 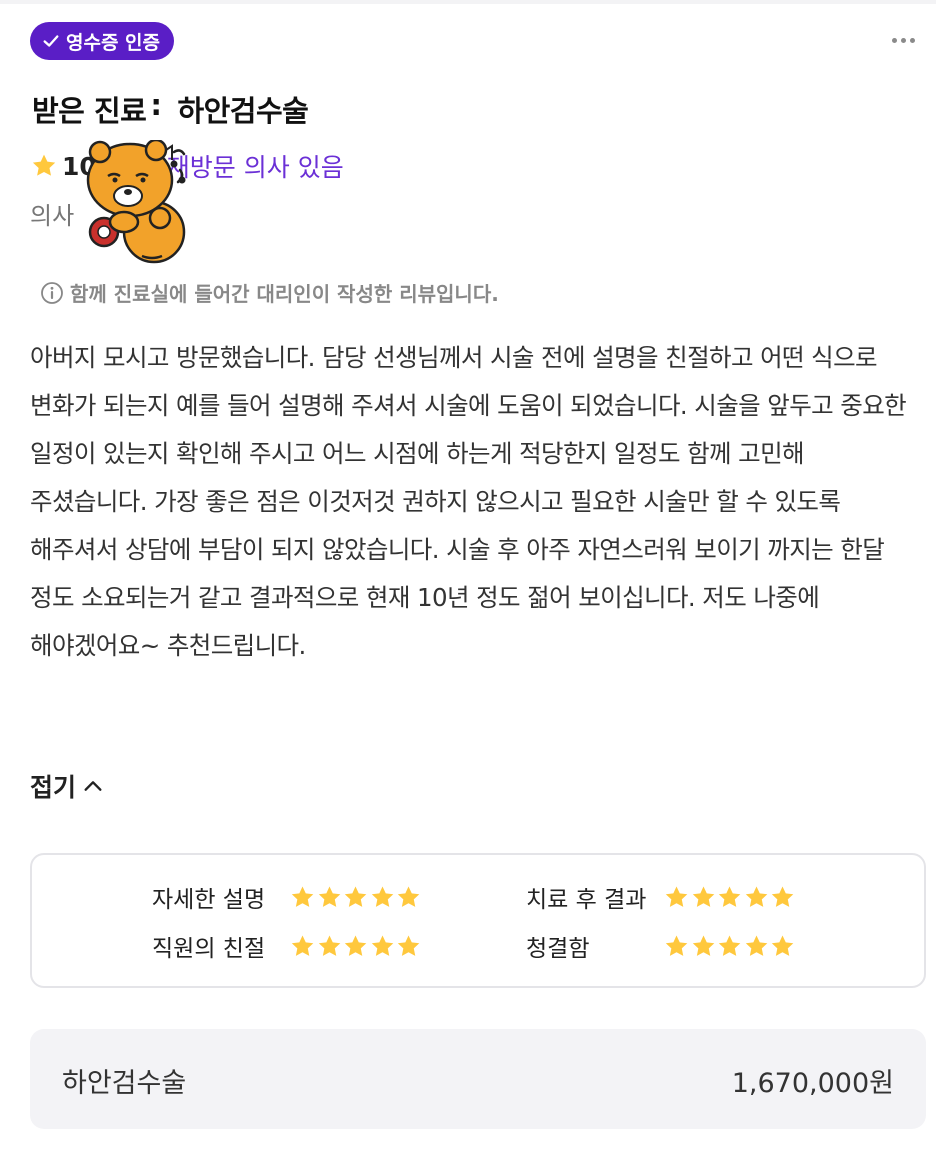 I want to click on check-icon, so click(x=51, y=41).